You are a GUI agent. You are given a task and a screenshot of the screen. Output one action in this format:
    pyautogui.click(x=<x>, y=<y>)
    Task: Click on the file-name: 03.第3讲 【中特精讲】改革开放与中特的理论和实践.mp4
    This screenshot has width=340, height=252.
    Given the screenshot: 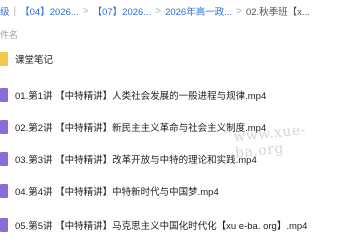 What is the action you would take?
    pyautogui.click(x=136, y=160)
    